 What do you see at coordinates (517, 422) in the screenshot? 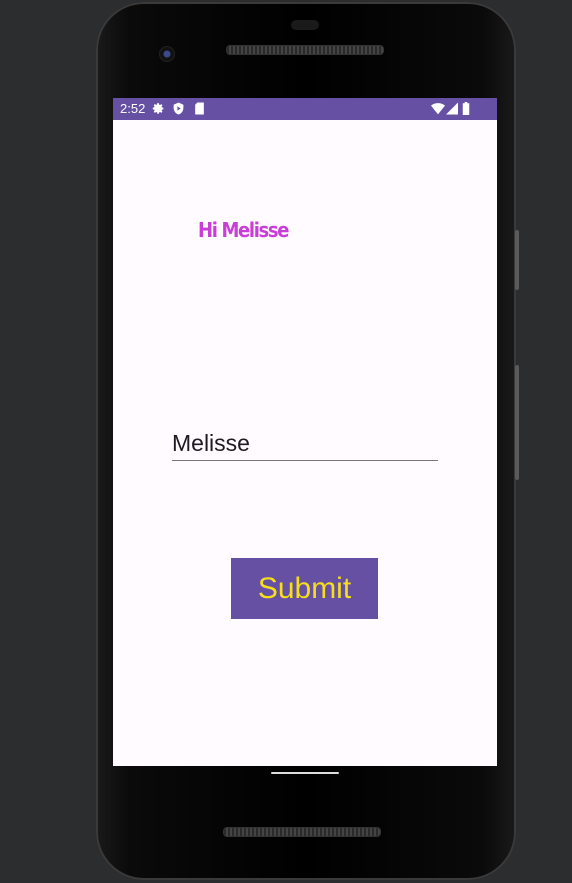
I see `volume-button` at bounding box center [517, 422].